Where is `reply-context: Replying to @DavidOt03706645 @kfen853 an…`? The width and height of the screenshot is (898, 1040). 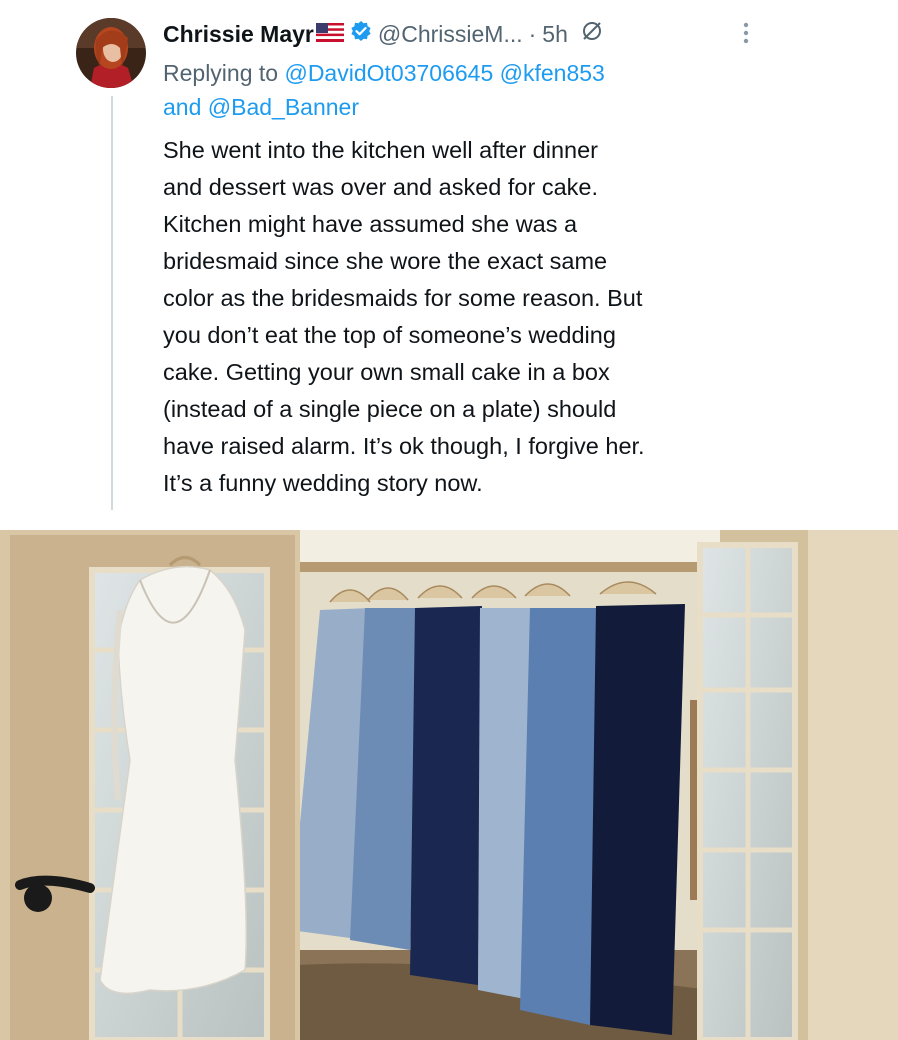
reply-context: Replying to @DavidOt03706645 @kfen853 an… is located at coordinates (473, 90).